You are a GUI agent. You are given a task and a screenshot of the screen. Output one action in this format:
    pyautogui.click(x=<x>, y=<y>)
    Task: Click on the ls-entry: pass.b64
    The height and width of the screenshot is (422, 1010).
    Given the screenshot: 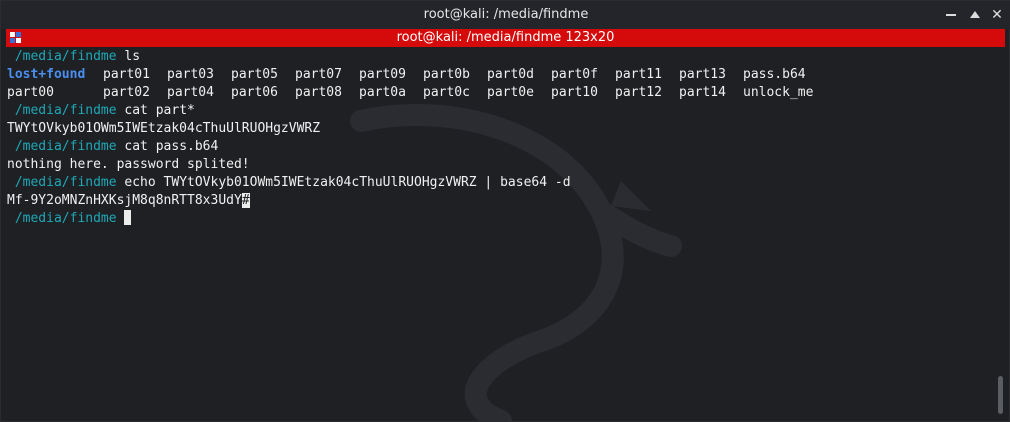 What is the action you would take?
    pyautogui.click(x=774, y=74)
    